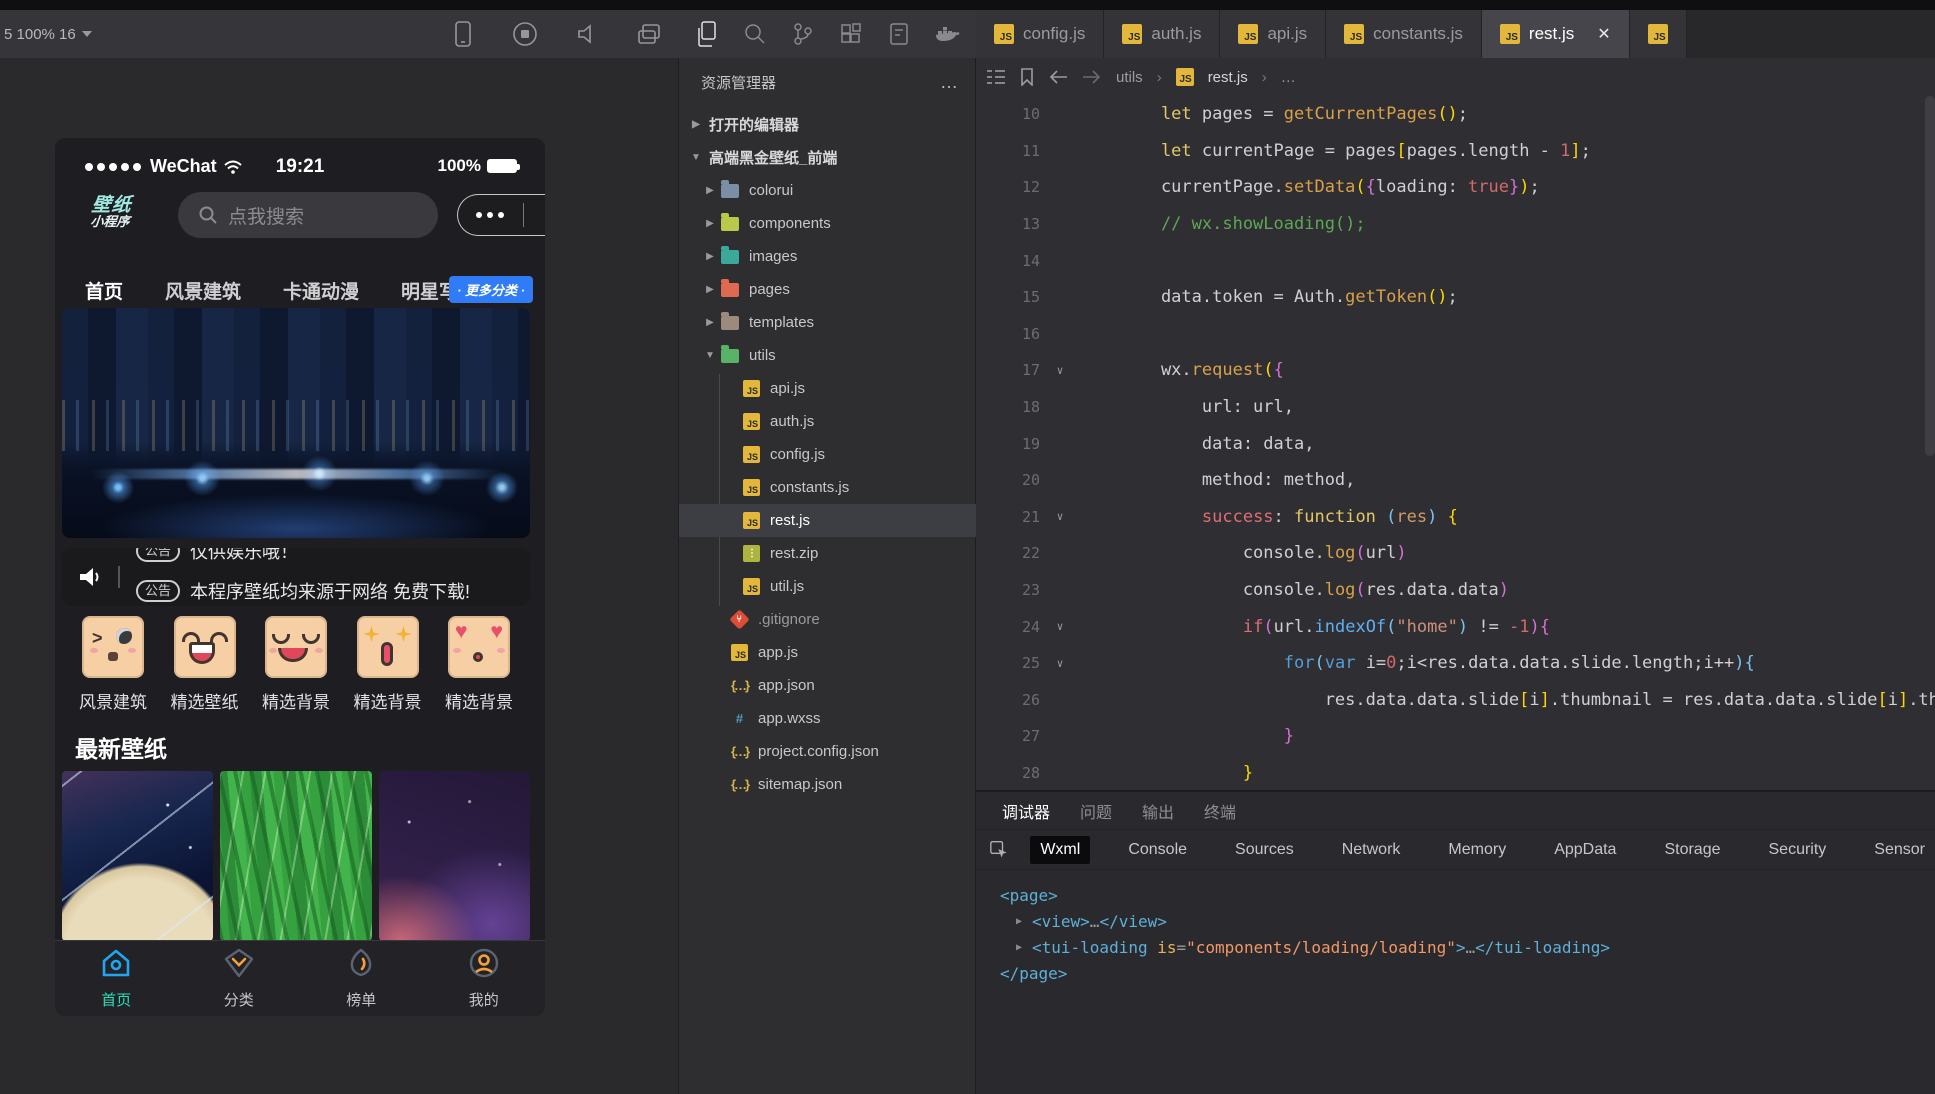 The width and height of the screenshot is (1935, 1094). What do you see at coordinates (1455, 590) in the screenshot?
I see `code-line-23: 23 console.log(res.data.data)` at bounding box center [1455, 590].